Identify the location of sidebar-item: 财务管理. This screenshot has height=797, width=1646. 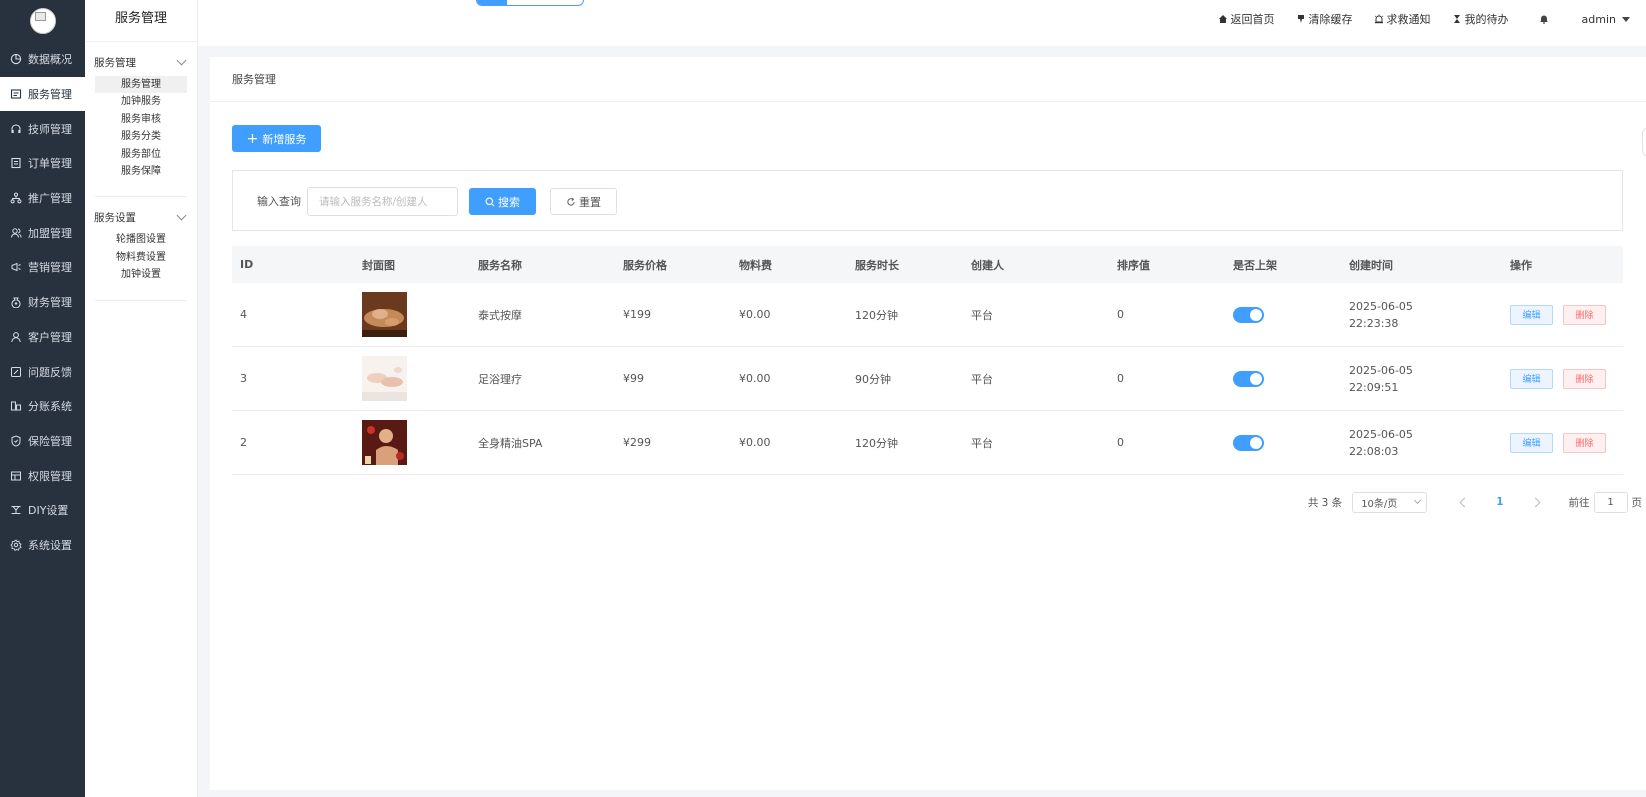
(42, 302).